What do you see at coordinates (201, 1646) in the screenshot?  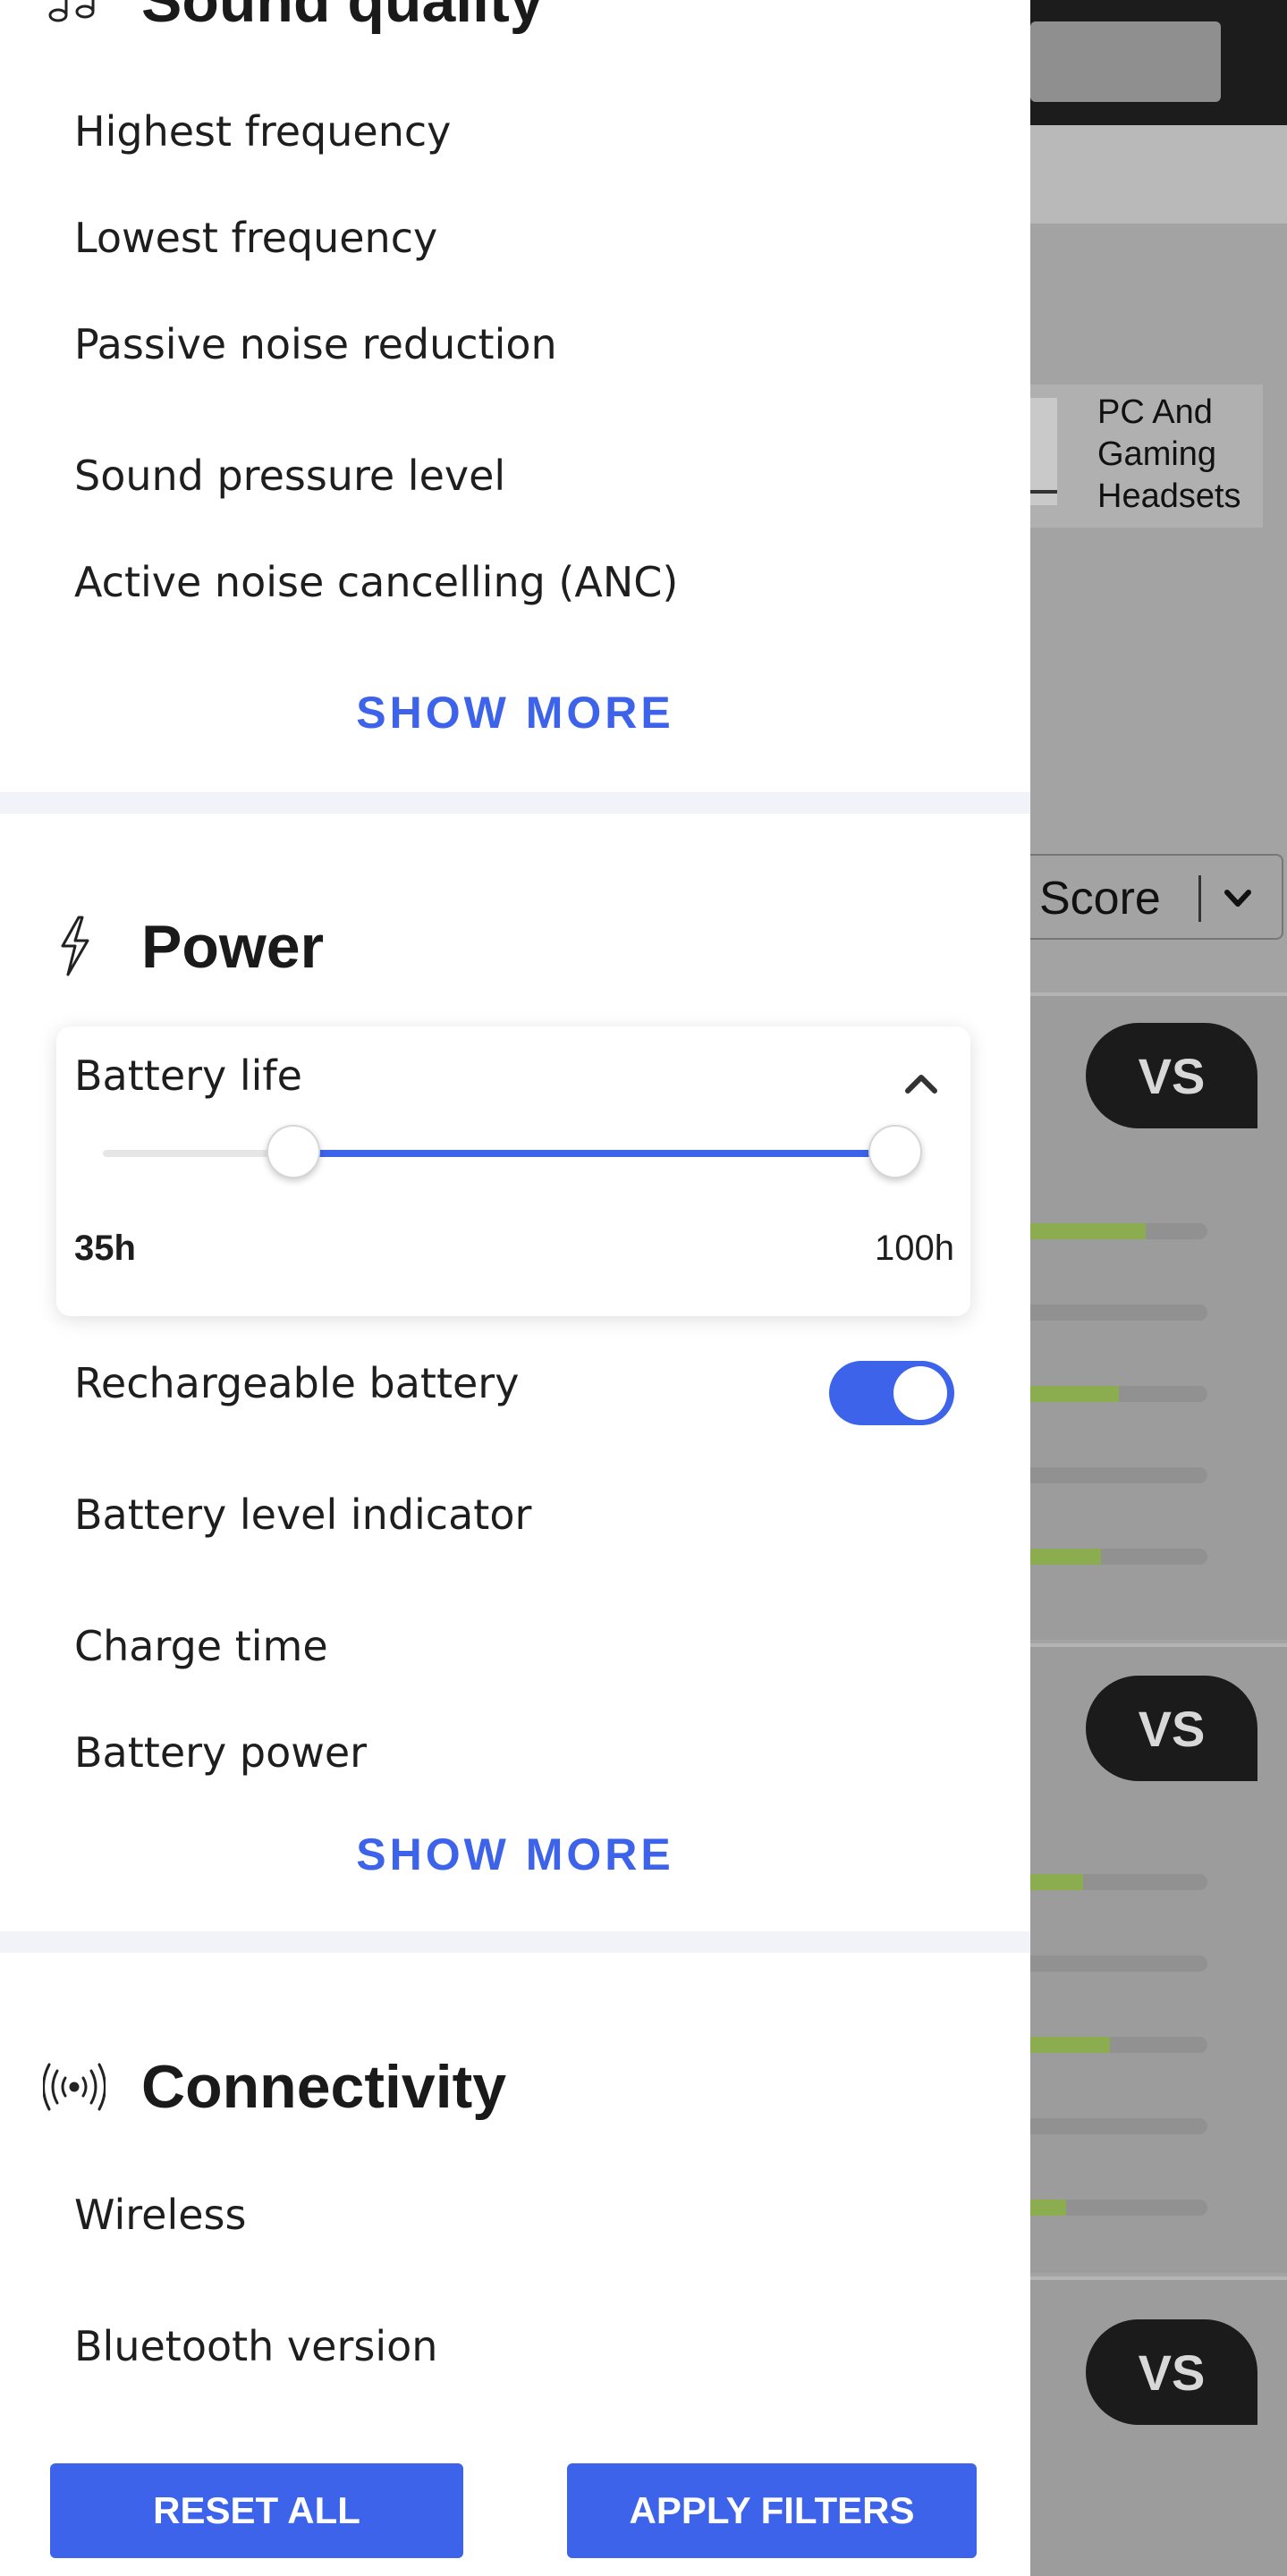 I see `filter-item-charge-time: Charge time` at bounding box center [201, 1646].